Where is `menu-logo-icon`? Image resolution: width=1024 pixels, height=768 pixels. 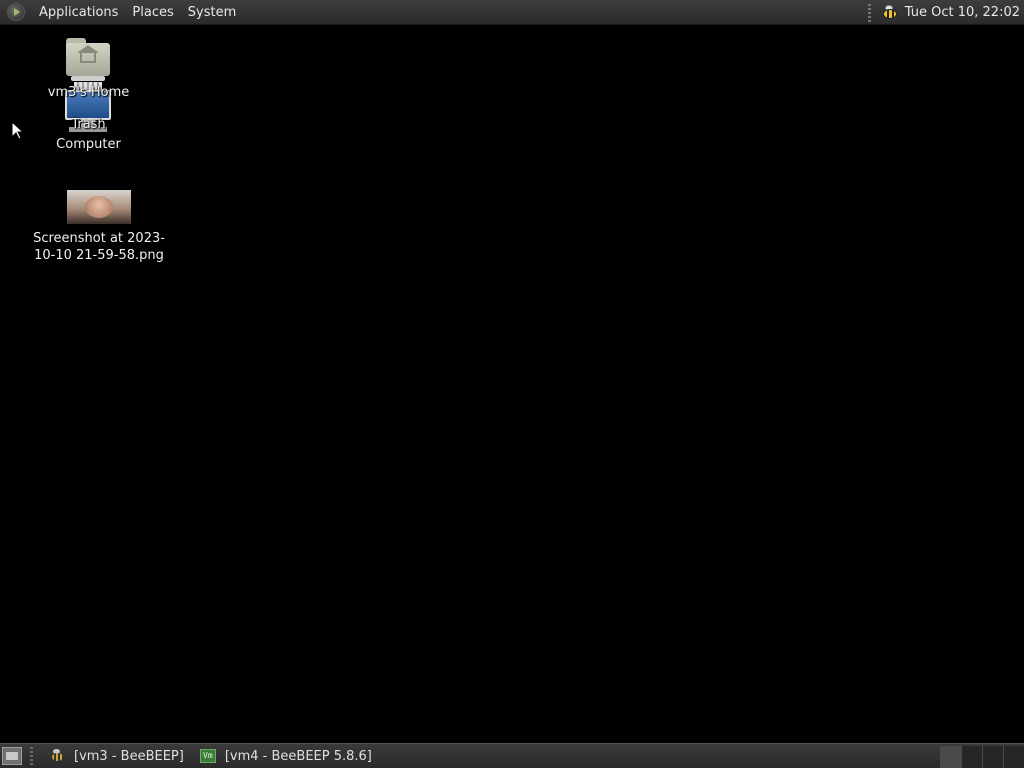 menu-logo-icon is located at coordinates (16, 12).